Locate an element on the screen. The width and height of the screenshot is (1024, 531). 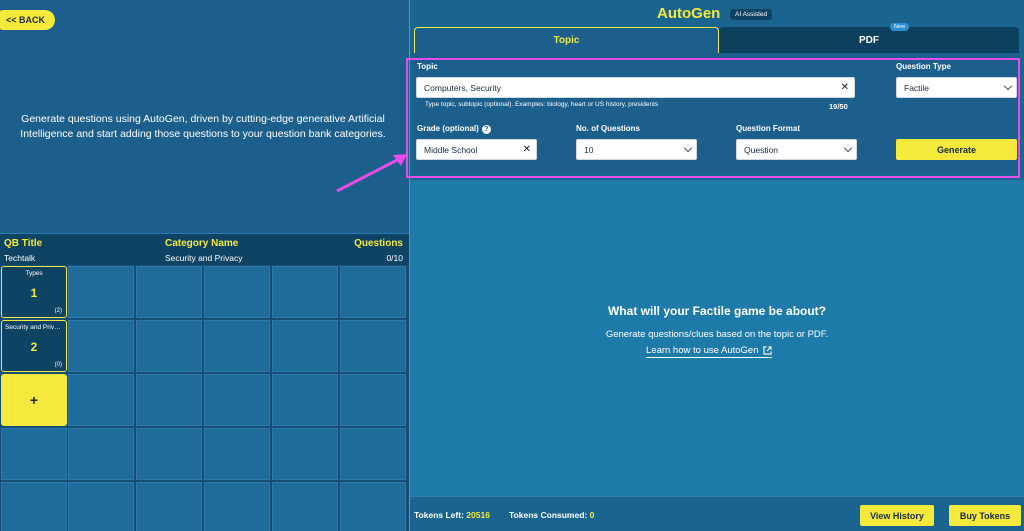
topic-input: Computers, Security ✕ is located at coordinates (635, 87).